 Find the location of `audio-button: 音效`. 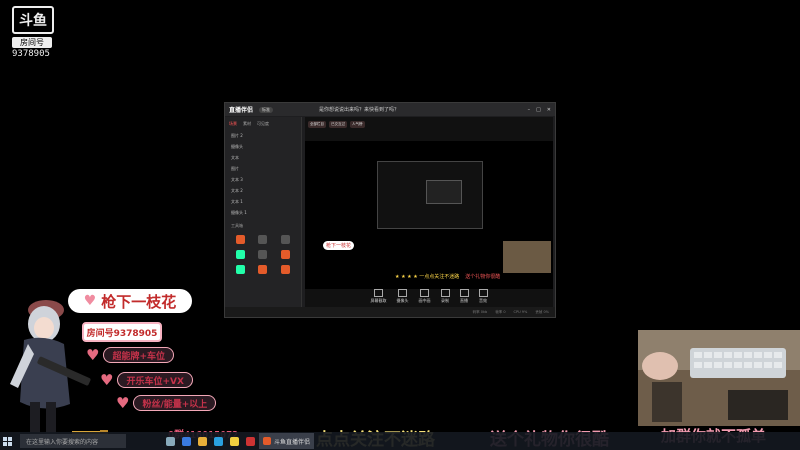

audio-button: 音效 is located at coordinates (483, 297).